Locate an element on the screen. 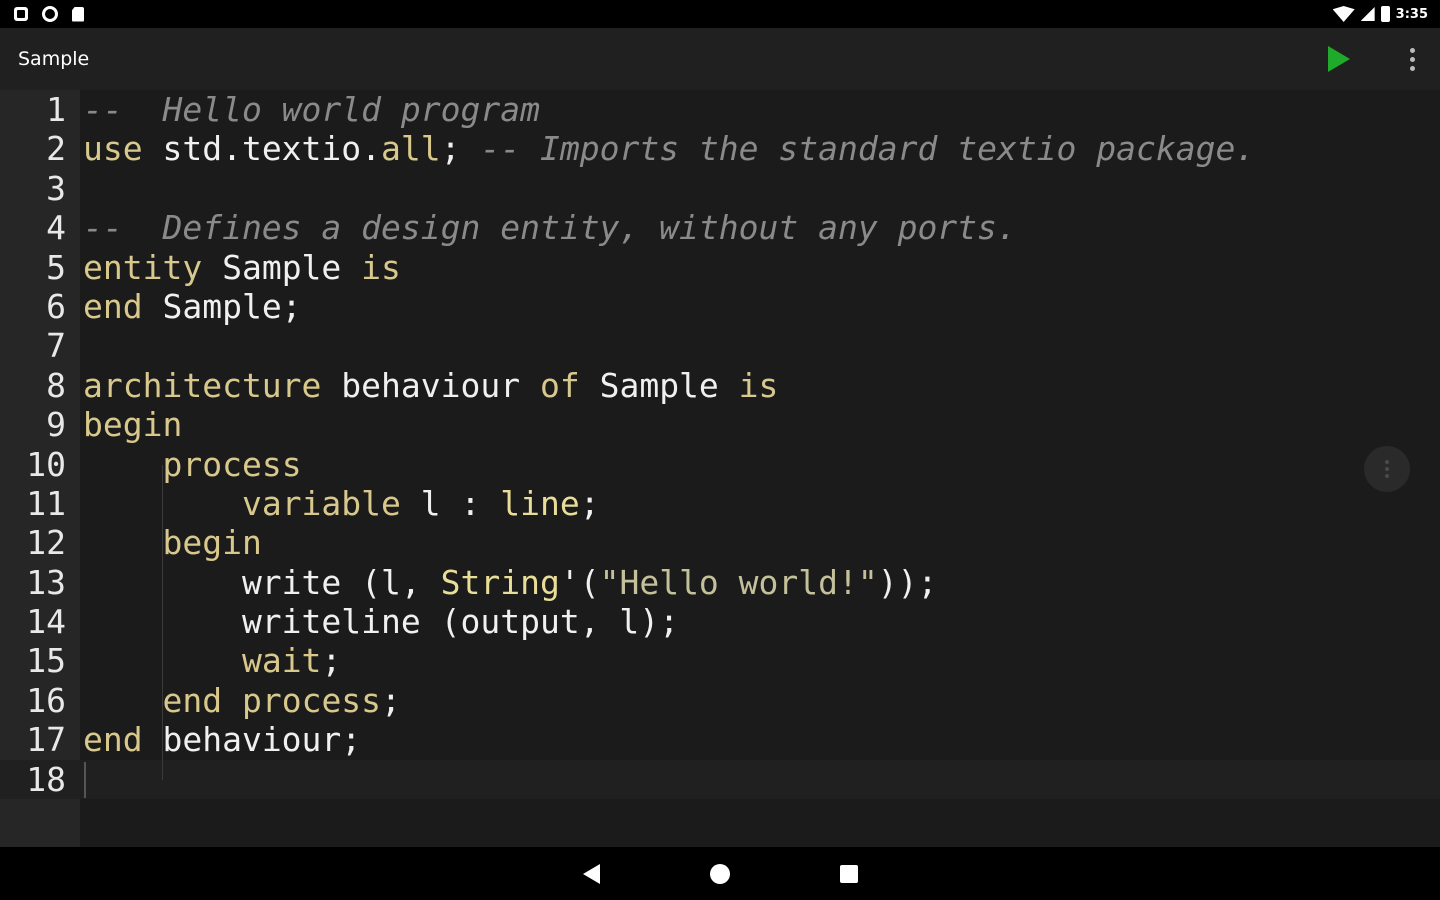 The height and width of the screenshot is (900, 1440). line-text: architecture behaviour of Sample is is located at coordinates (430, 385).